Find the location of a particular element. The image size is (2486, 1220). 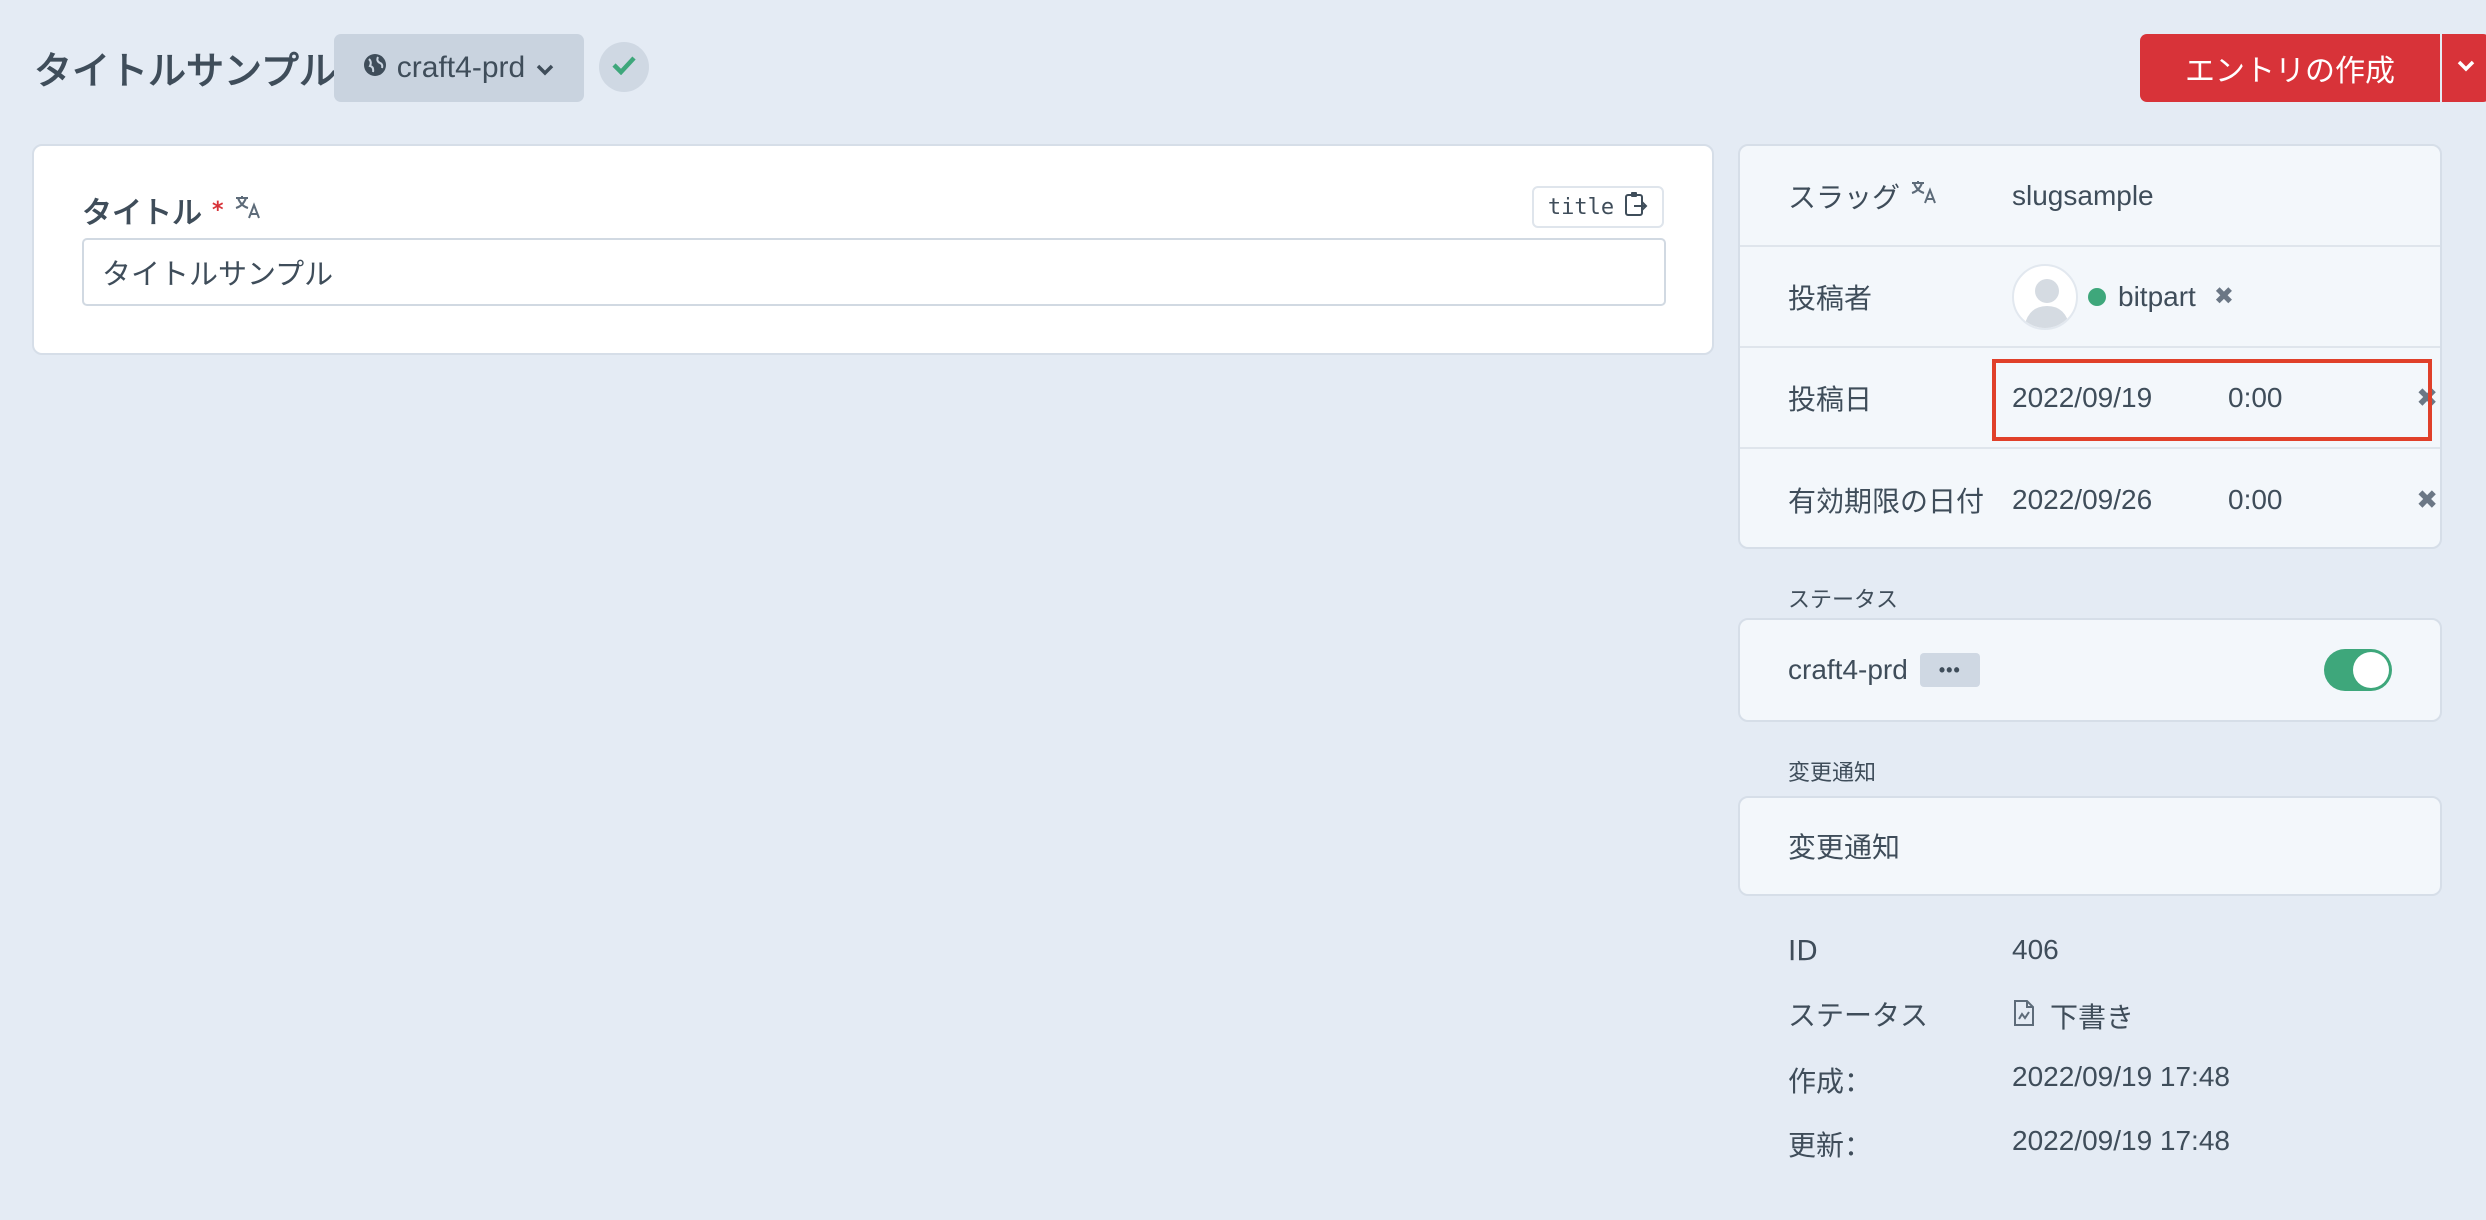

updated-value: 2022/09/19 17:48 is located at coordinates (2121, 1140).